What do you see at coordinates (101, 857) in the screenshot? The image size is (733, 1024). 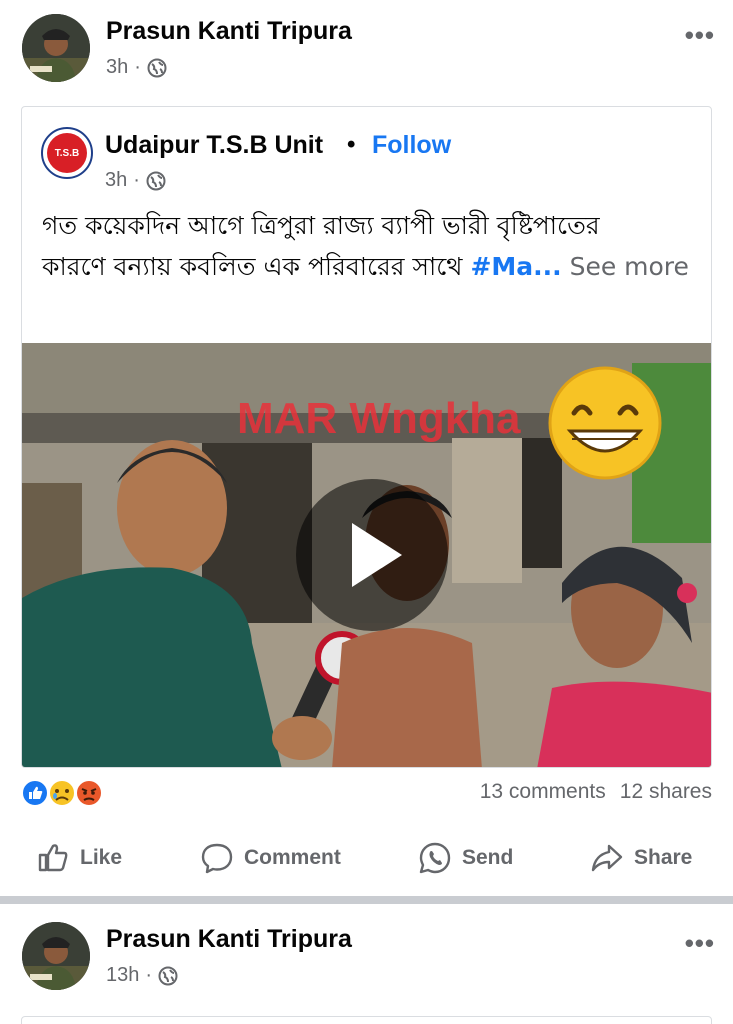 I see `like-label: Like` at bounding box center [101, 857].